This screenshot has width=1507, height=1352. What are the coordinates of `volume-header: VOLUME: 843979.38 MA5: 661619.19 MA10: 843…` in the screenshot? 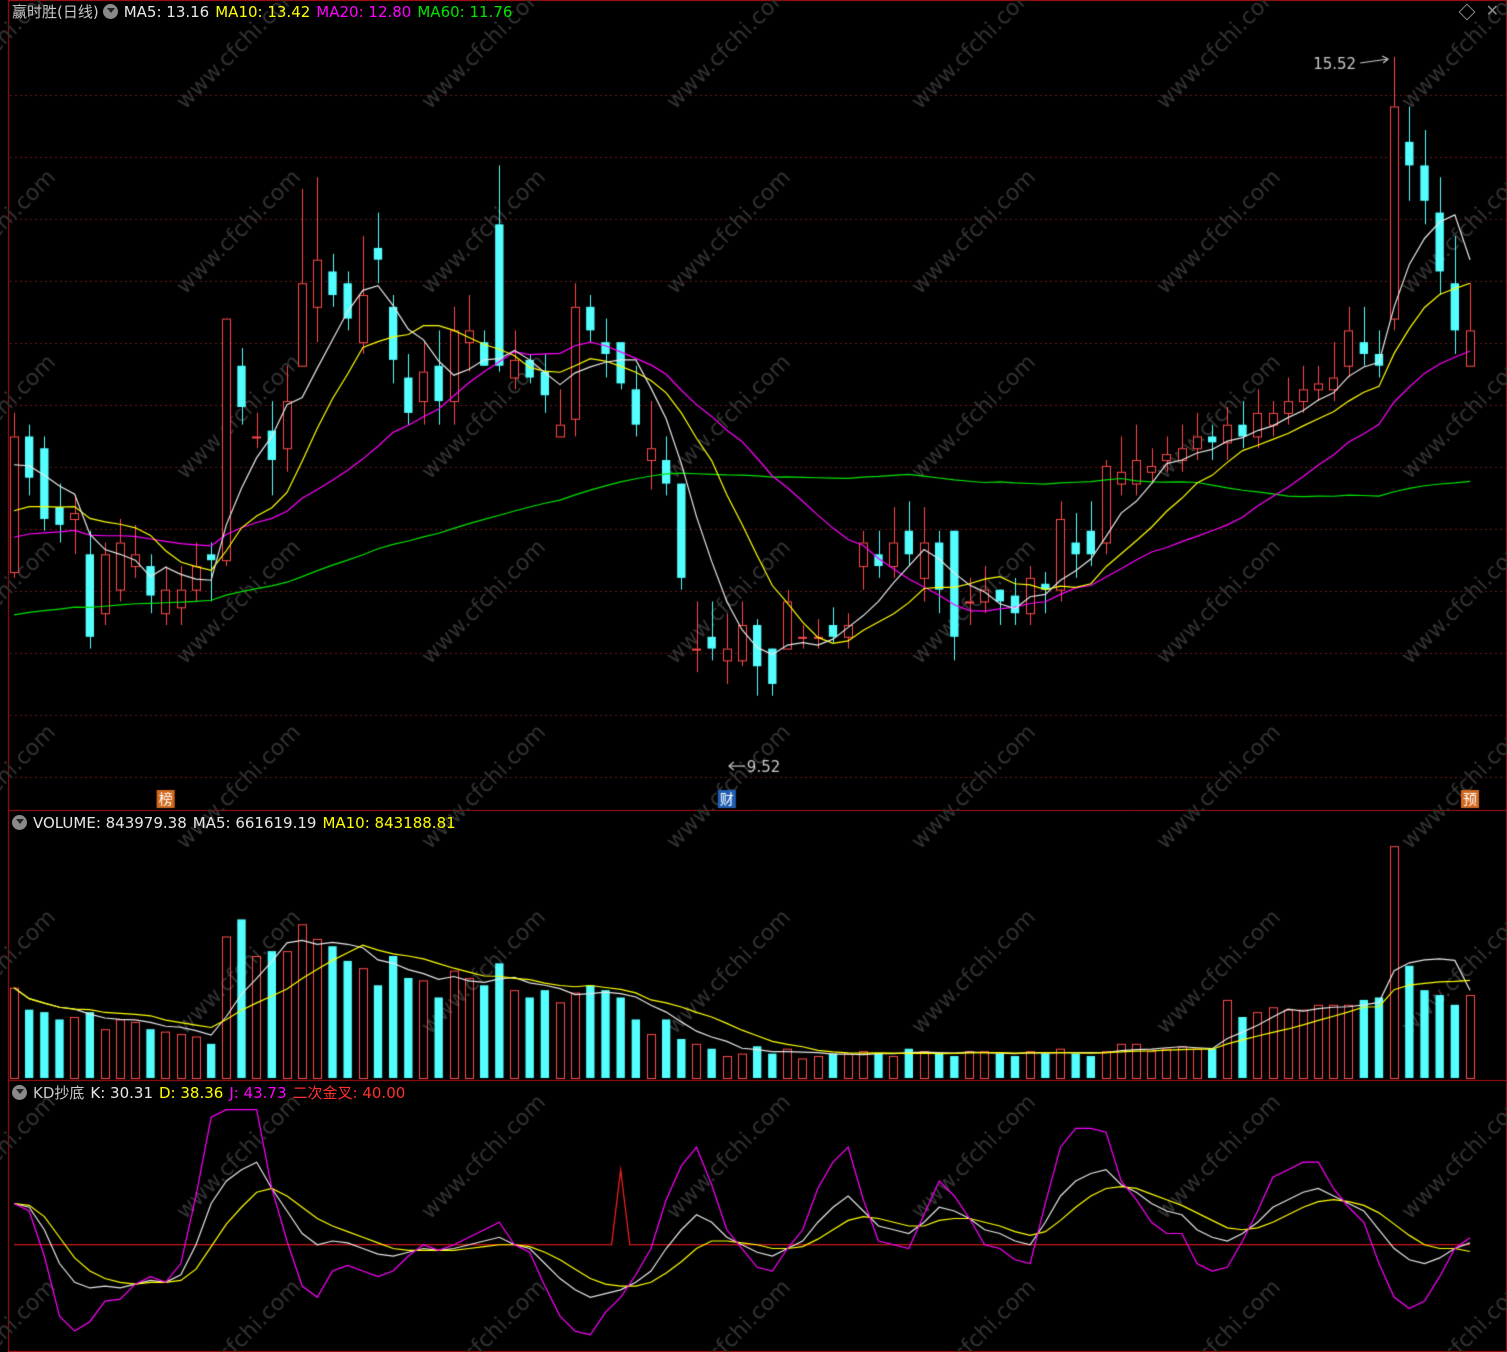 It's located at (231, 823).